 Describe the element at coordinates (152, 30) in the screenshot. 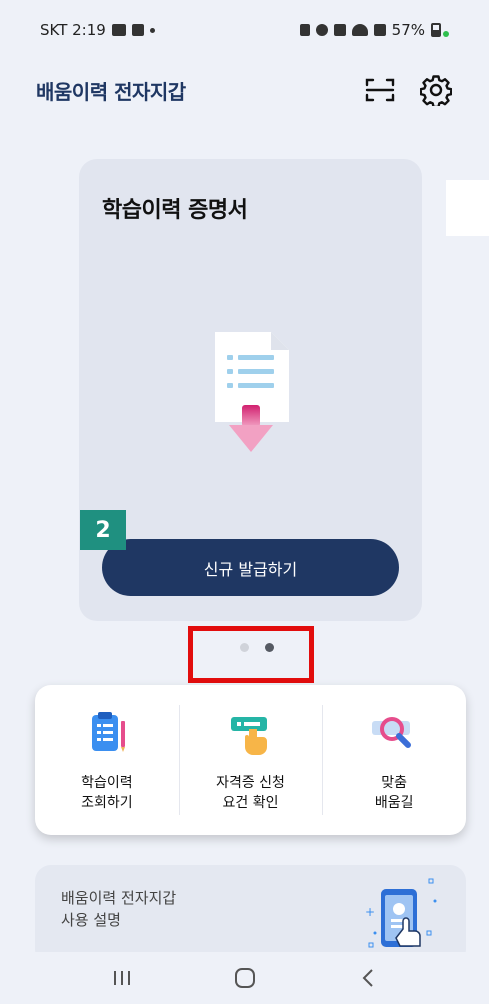

I see `more-notifications-icon` at that location.